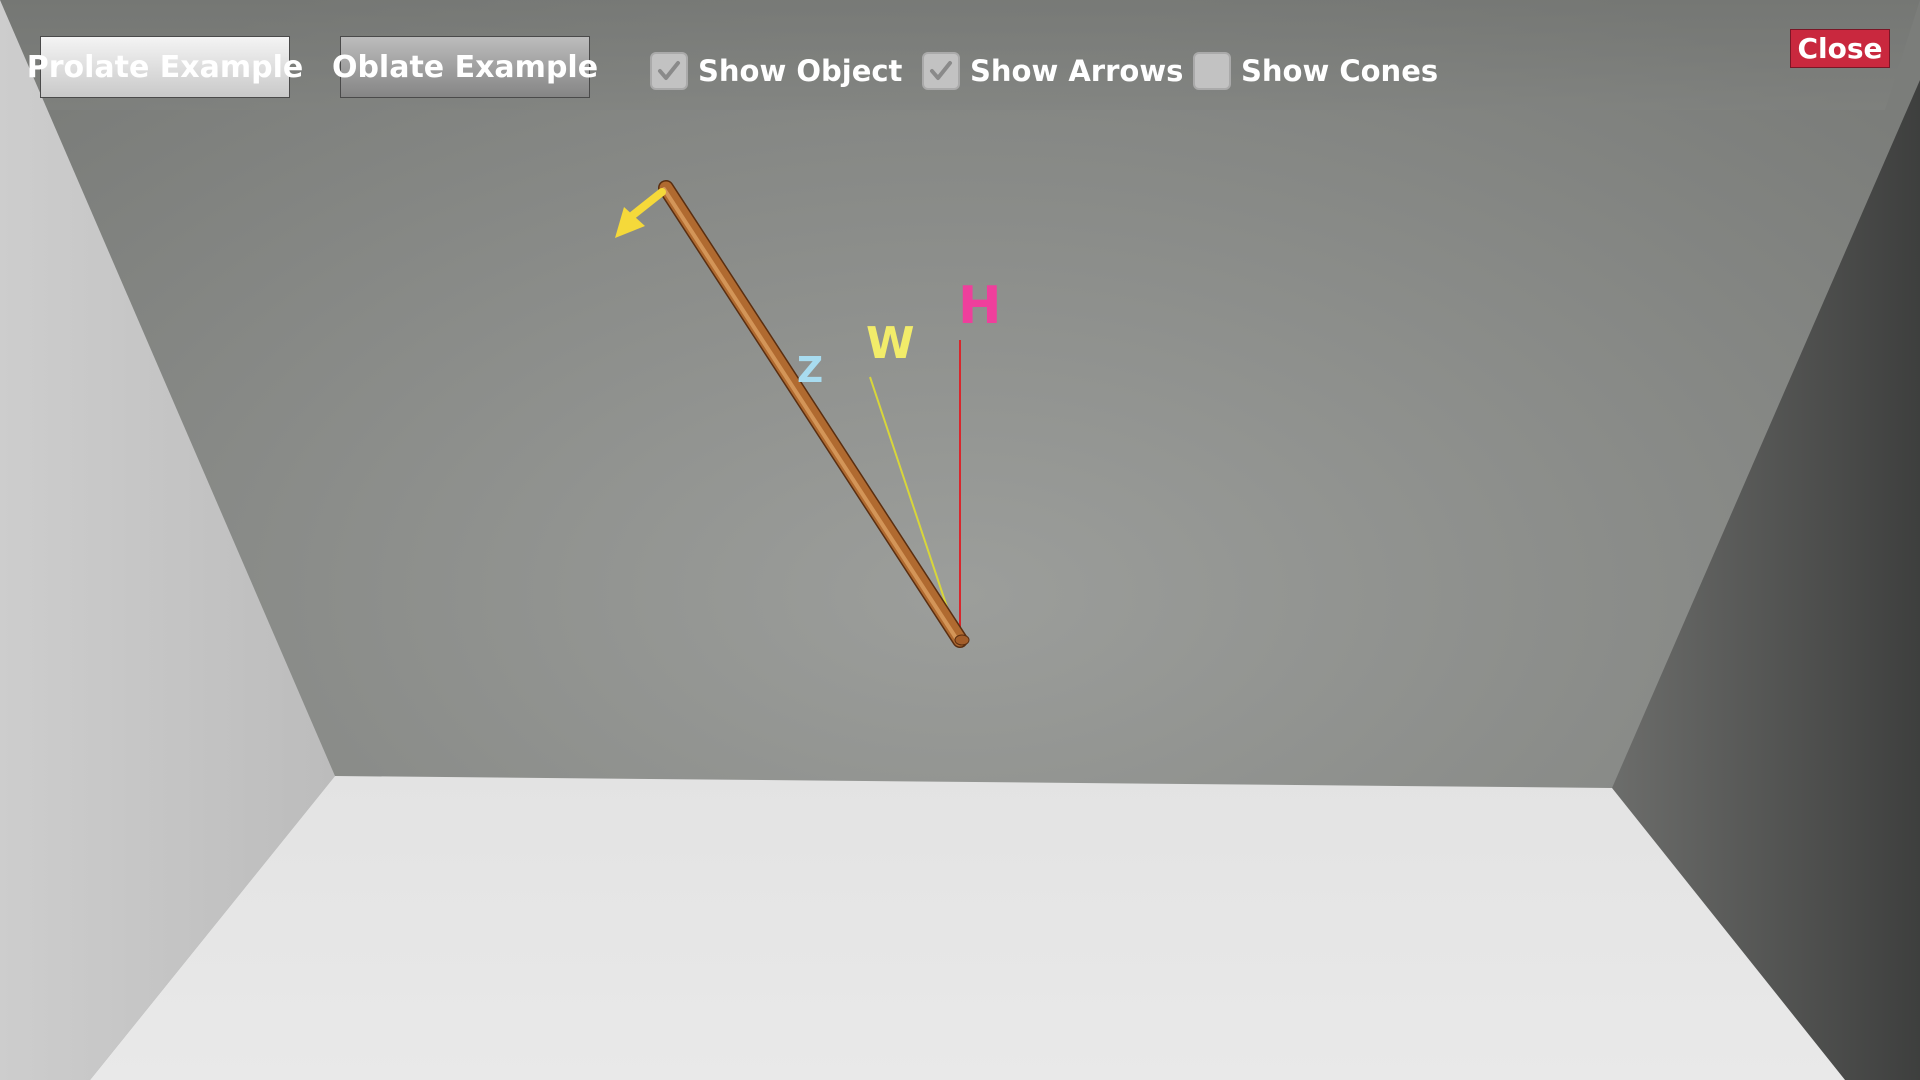 The image size is (1920, 1080). I want to click on w-axis-label: W, so click(890, 343).